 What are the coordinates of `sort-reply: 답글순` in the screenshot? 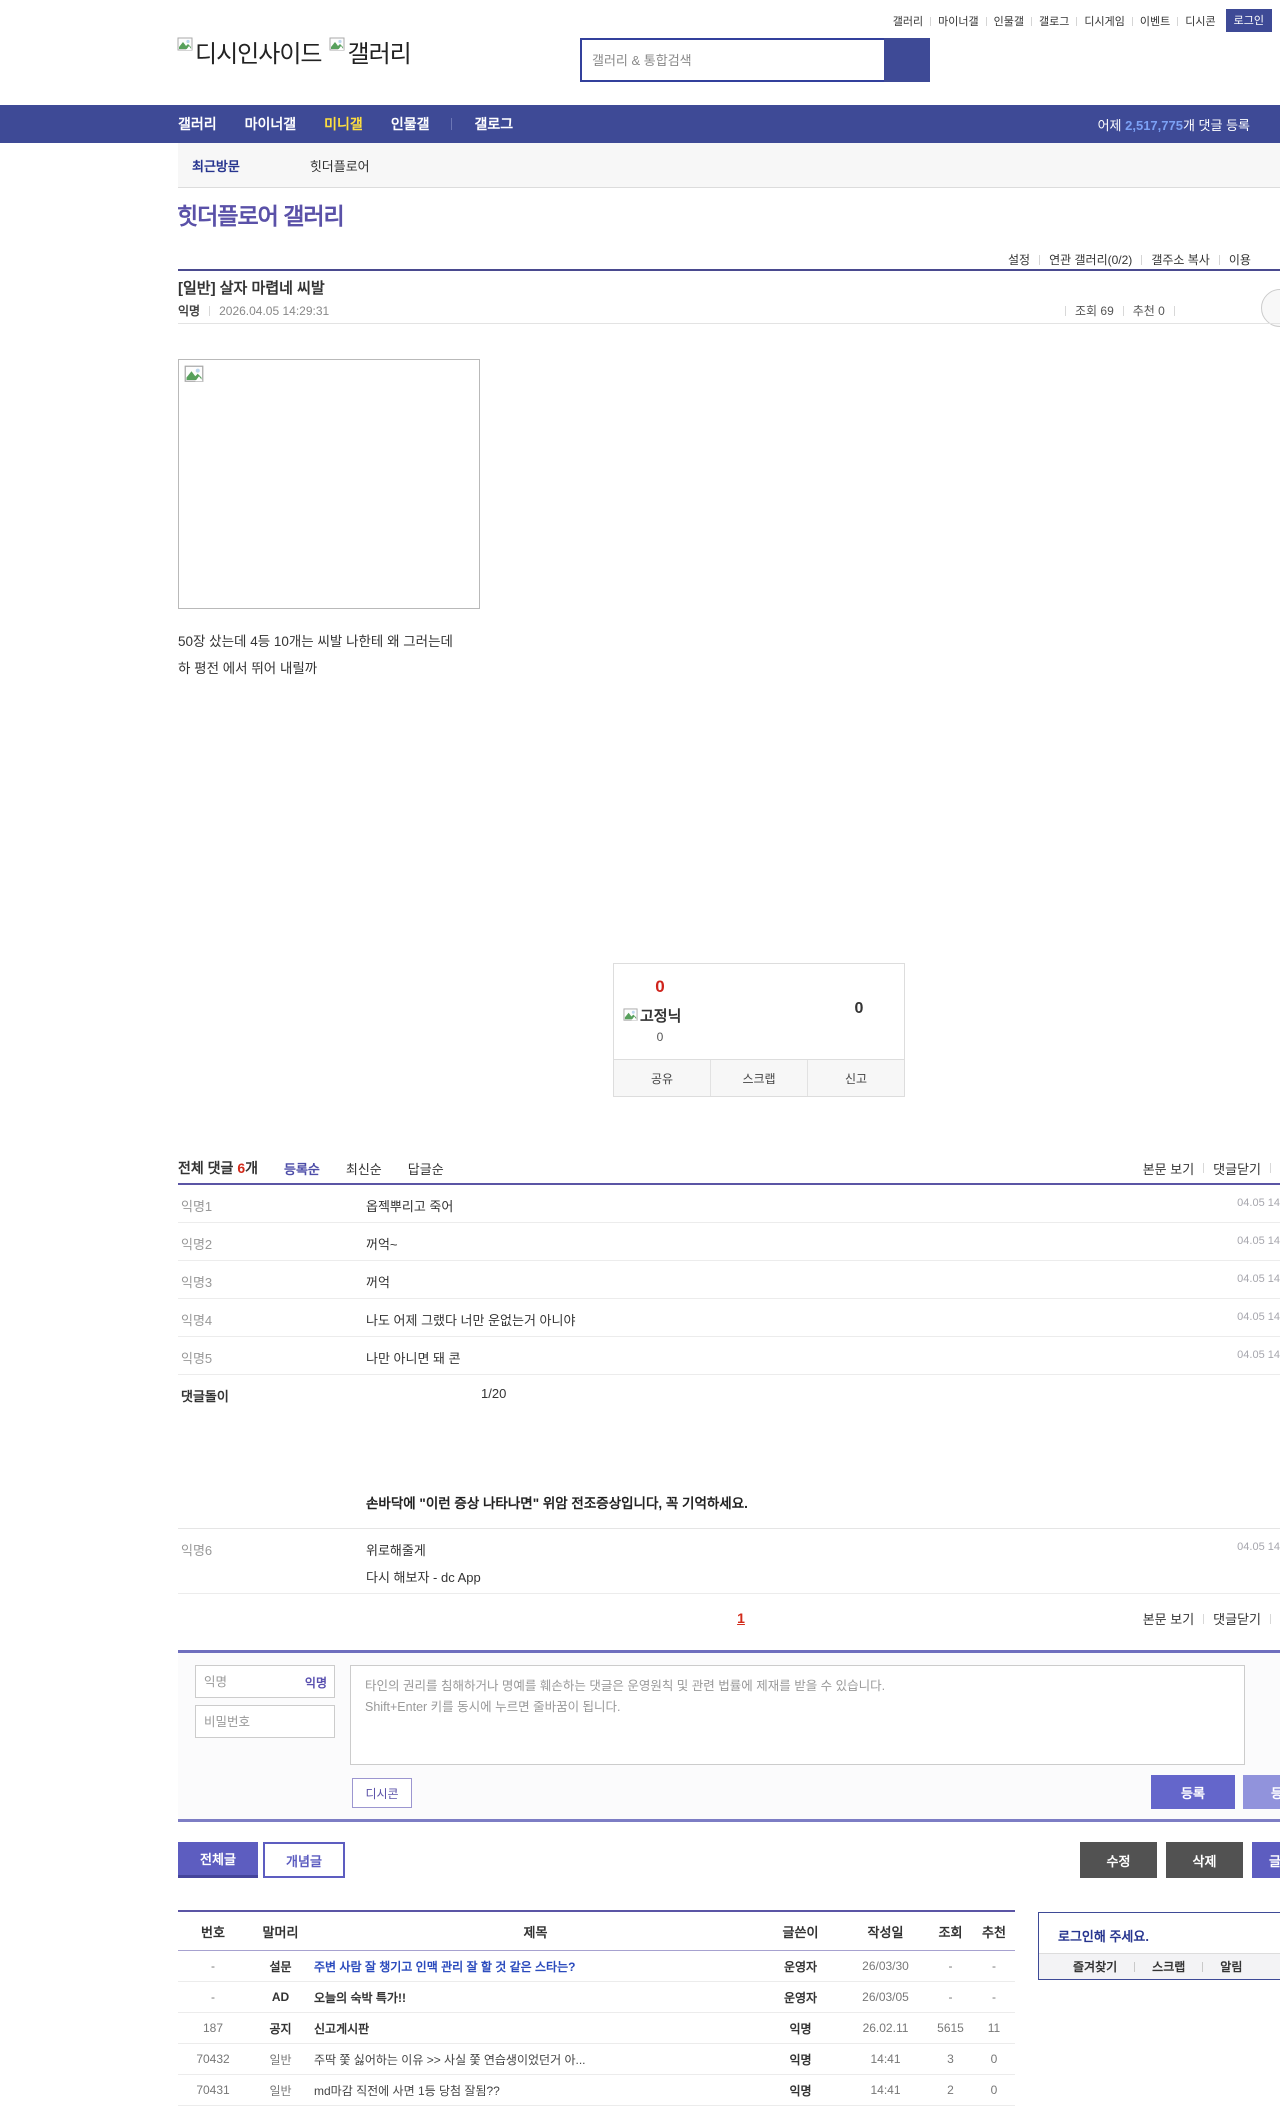 It's located at (426, 1168).